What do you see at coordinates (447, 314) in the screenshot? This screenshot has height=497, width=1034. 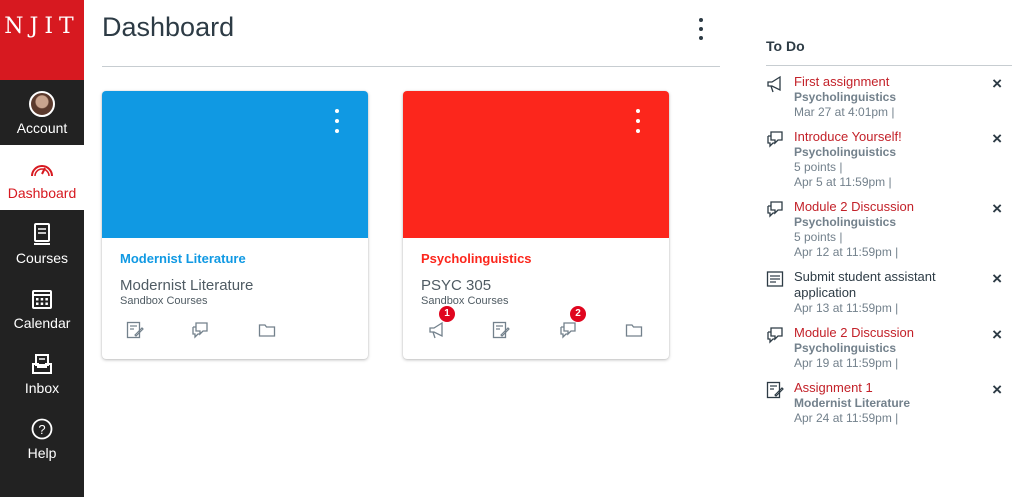 I see `announcements-unread-badge: 1` at bounding box center [447, 314].